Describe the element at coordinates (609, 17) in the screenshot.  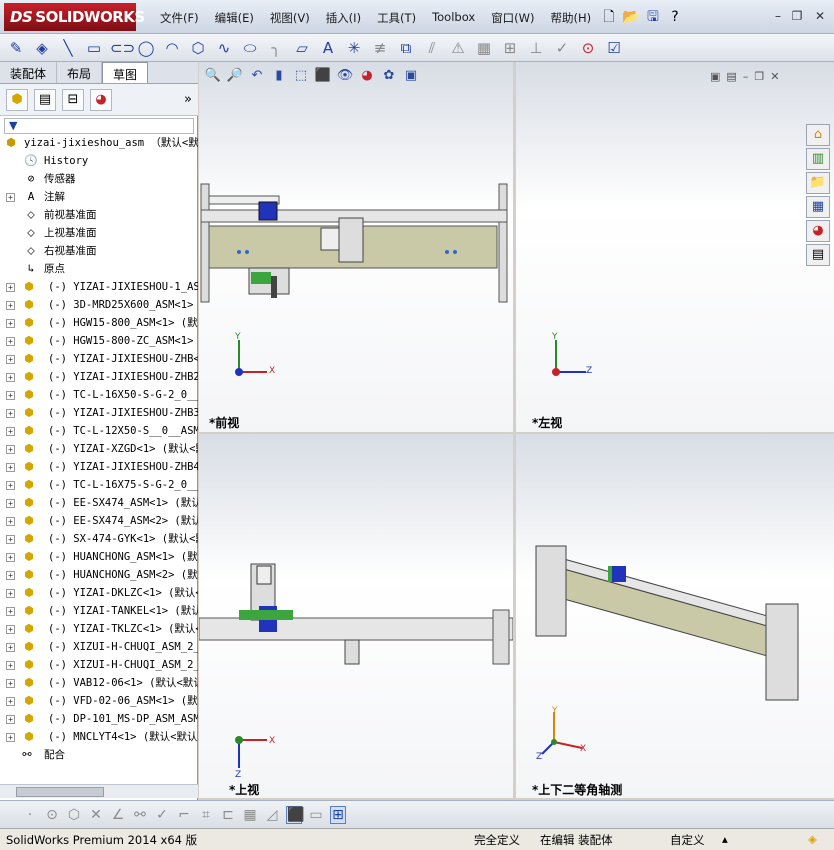
I see `new-document-icon: 🗋` at that location.